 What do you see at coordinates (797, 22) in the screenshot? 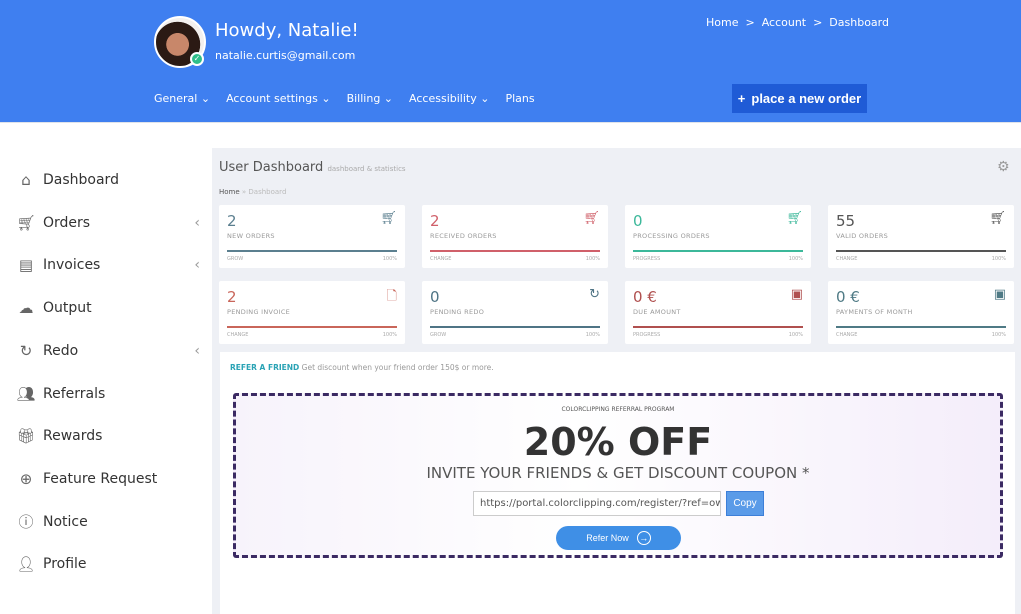
I see `breadcrumb: Home > Account > Dashboard` at bounding box center [797, 22].